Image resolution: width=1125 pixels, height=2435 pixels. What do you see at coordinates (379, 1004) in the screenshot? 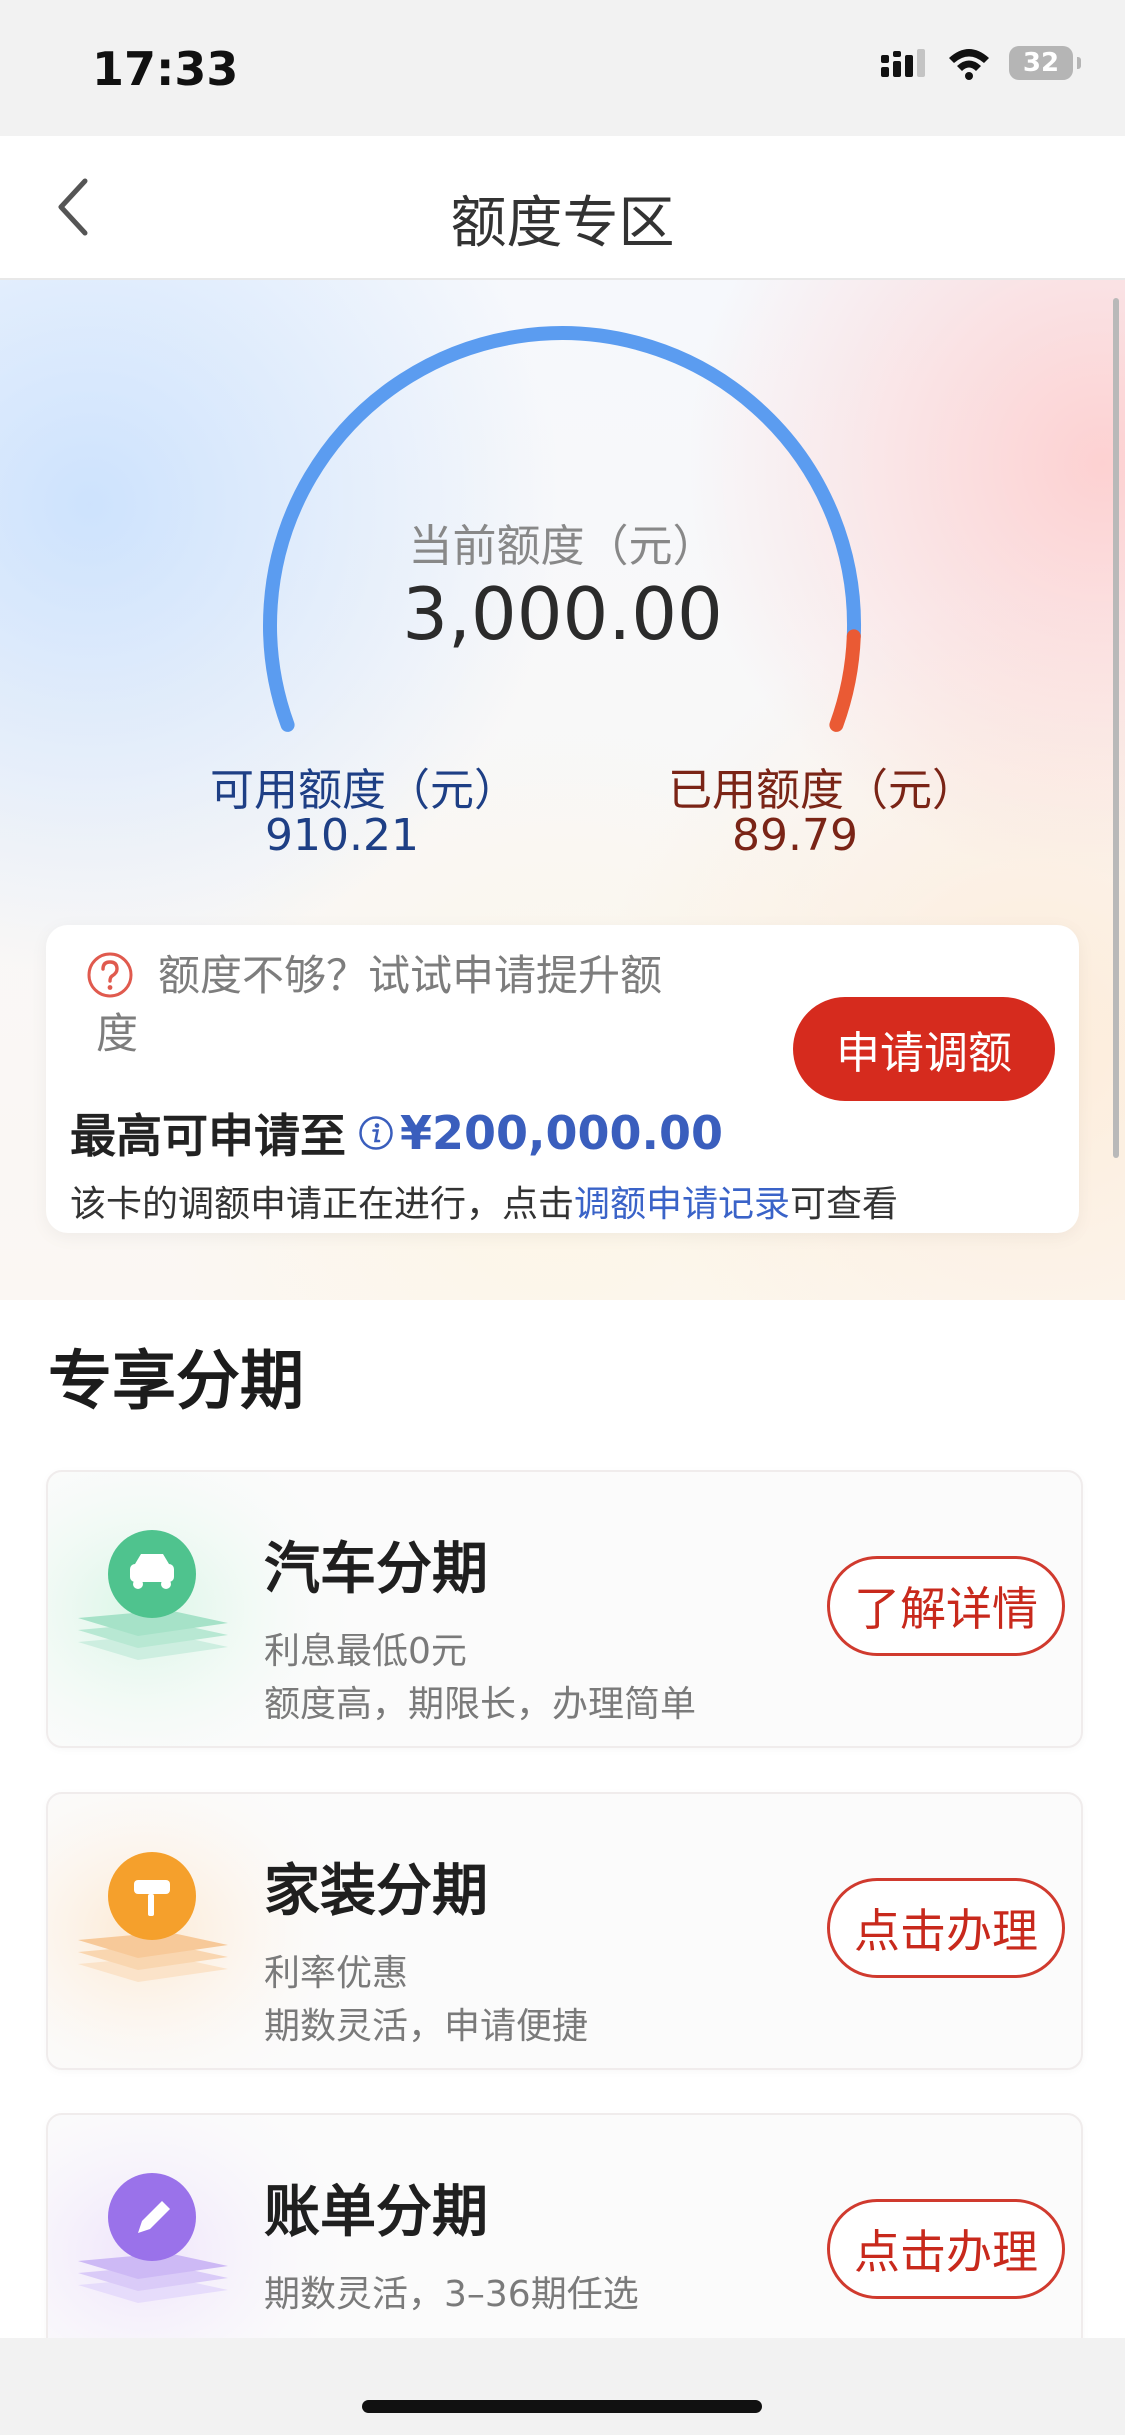
I see `increase-prompt: 额度不够？试试申请提升额度` at bounding box center [379, 1004].